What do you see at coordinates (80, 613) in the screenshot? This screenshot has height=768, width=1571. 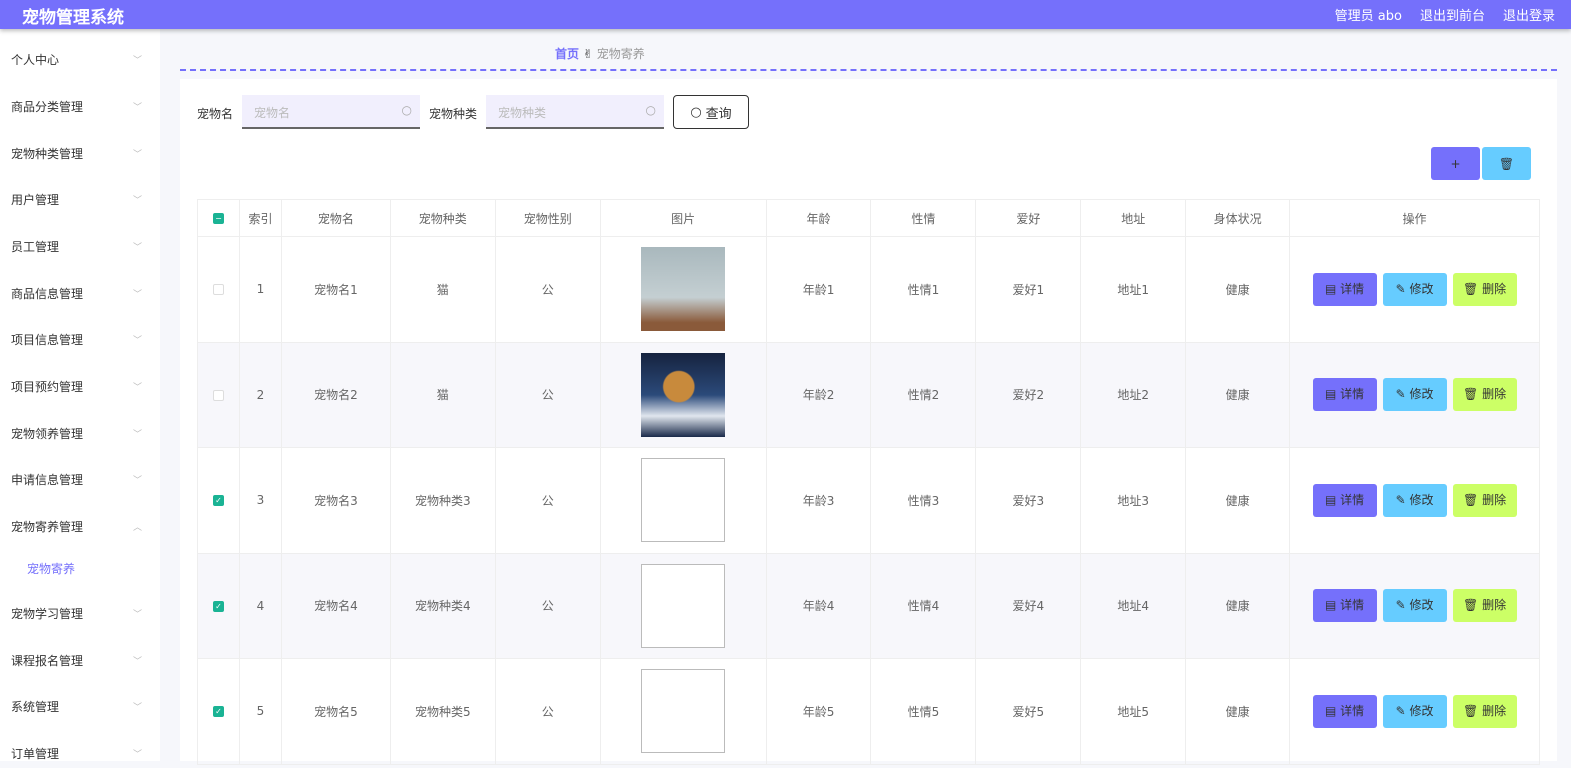 I see `sidebar-item: 宠物学习管理 ﹀` at bounding box center [80, 613].